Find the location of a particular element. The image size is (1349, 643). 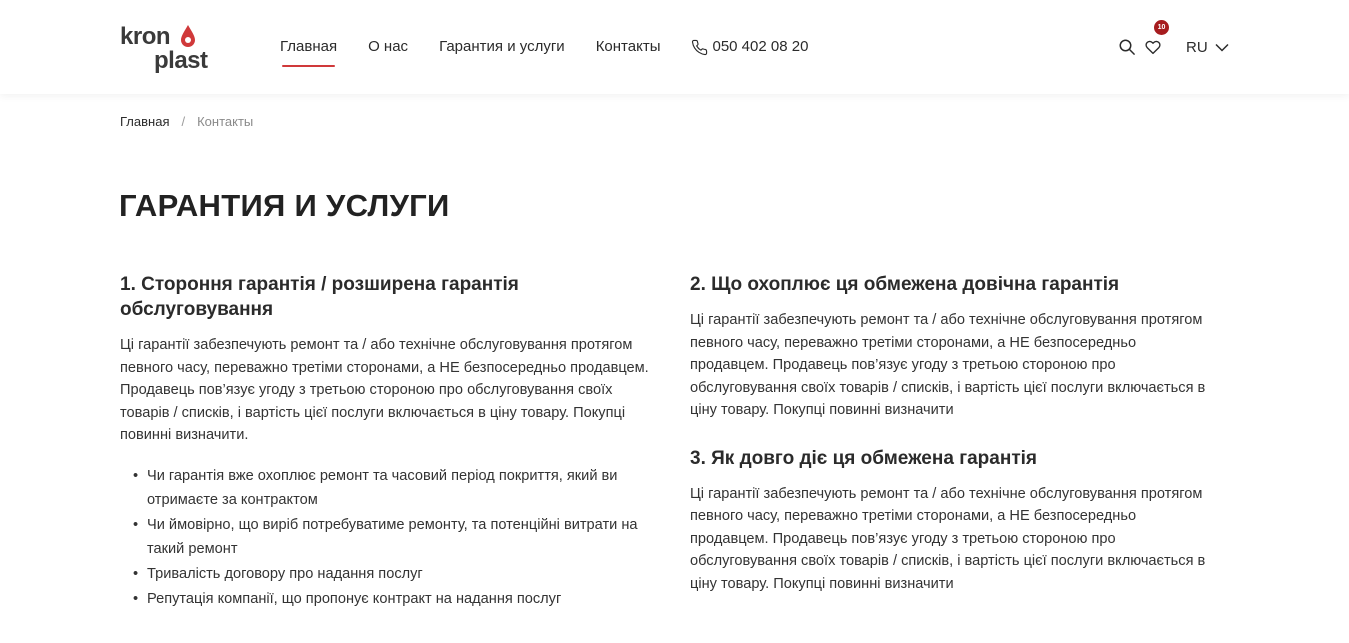

search-icon is located at coordinates (1127, 47).